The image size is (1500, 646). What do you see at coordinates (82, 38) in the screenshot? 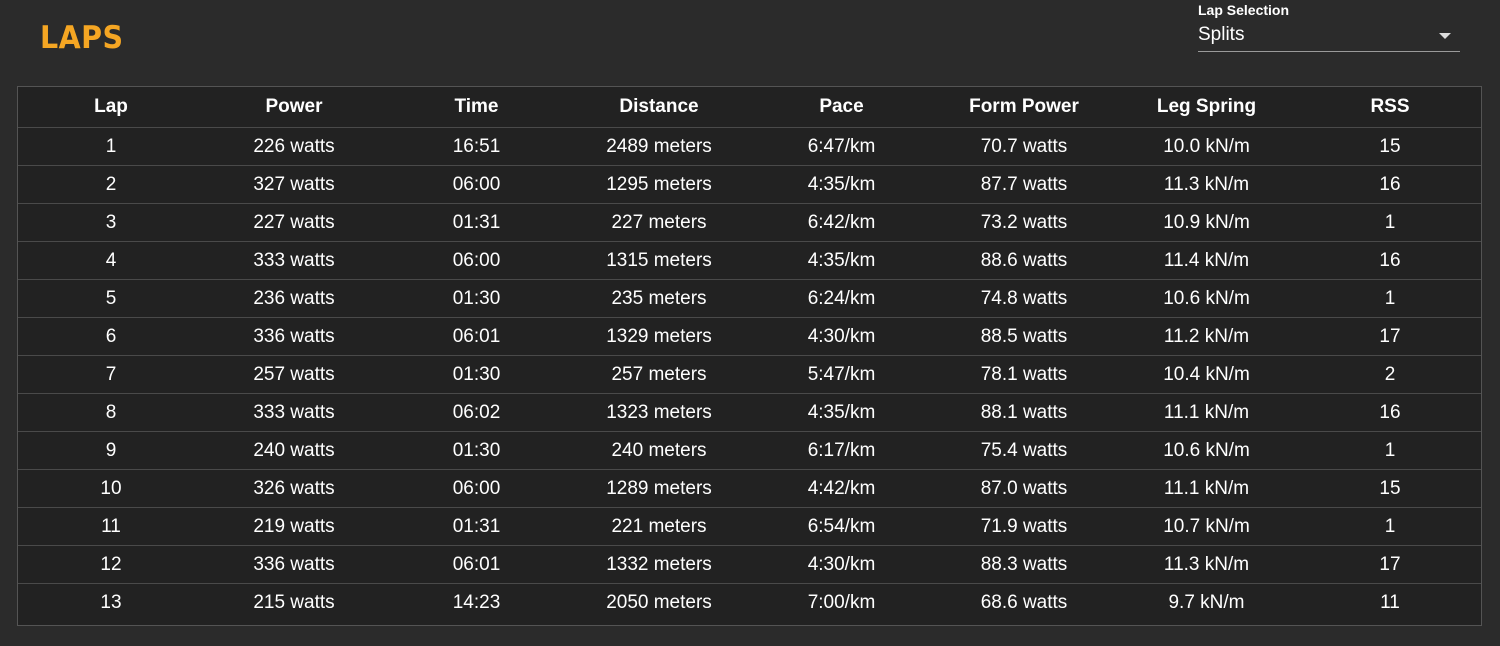
I see `page-title: LAPS` at bounding box center [82, 38].